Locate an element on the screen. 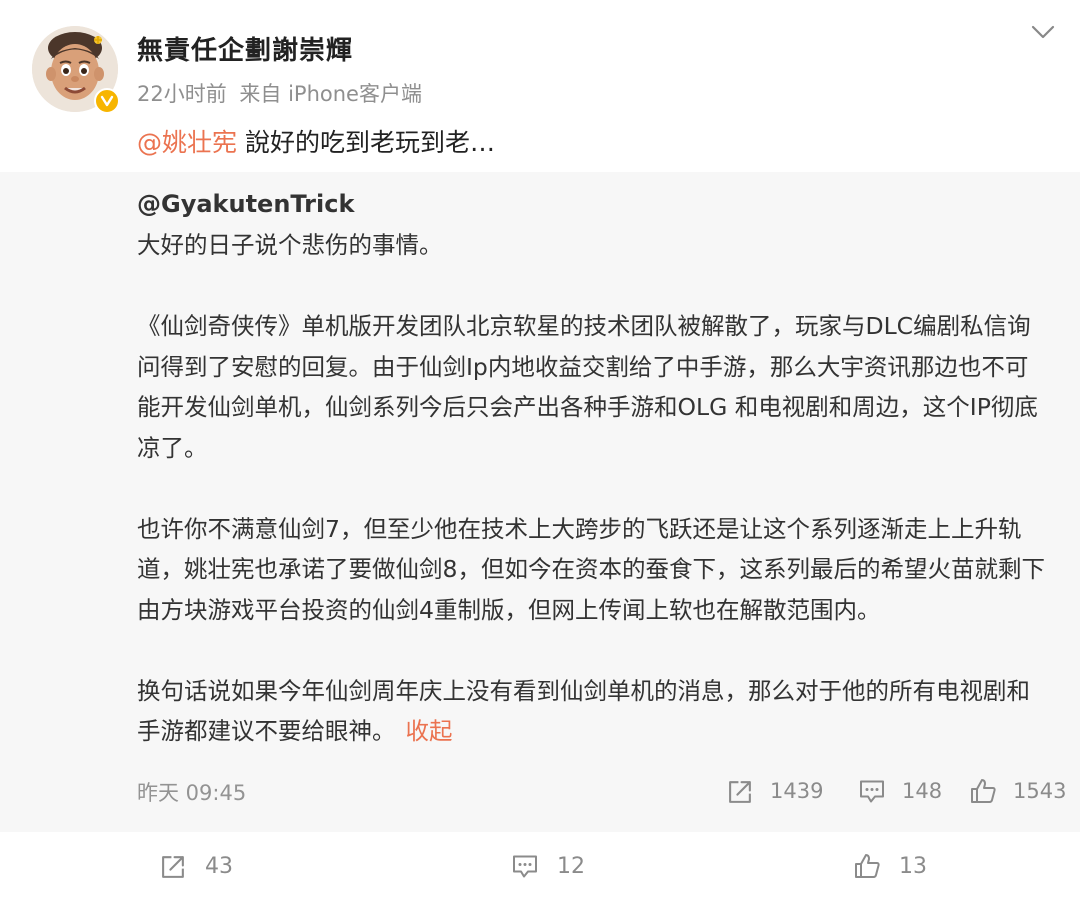 The width and height of the screenshot is (1080, 897). original-author: @GyakutenTrick is located at coordinates (245, 204).